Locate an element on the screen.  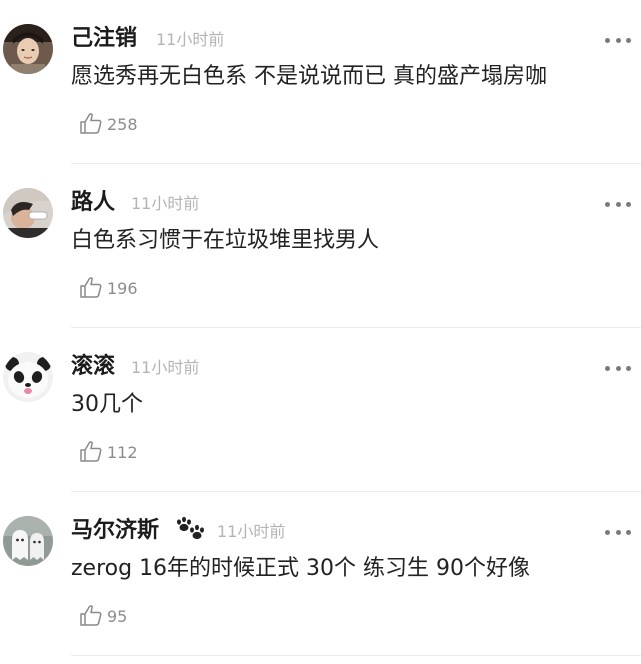
like-button: 112 is located at coordinates (108, 451).